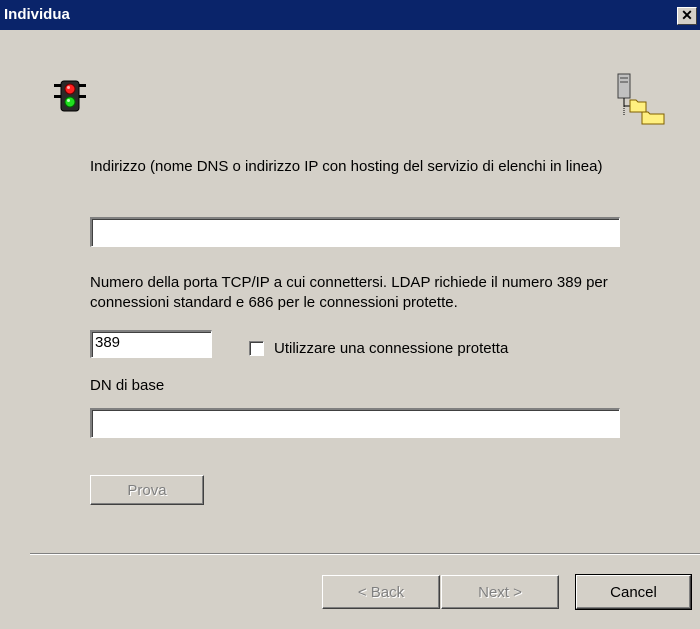 The image size is (700, 629). What do you see at coordinates (391, 349) in the screenshot?
I see `secure-connection-label: Utilizzare una connessione protetta` at bounding box center [391, 349].